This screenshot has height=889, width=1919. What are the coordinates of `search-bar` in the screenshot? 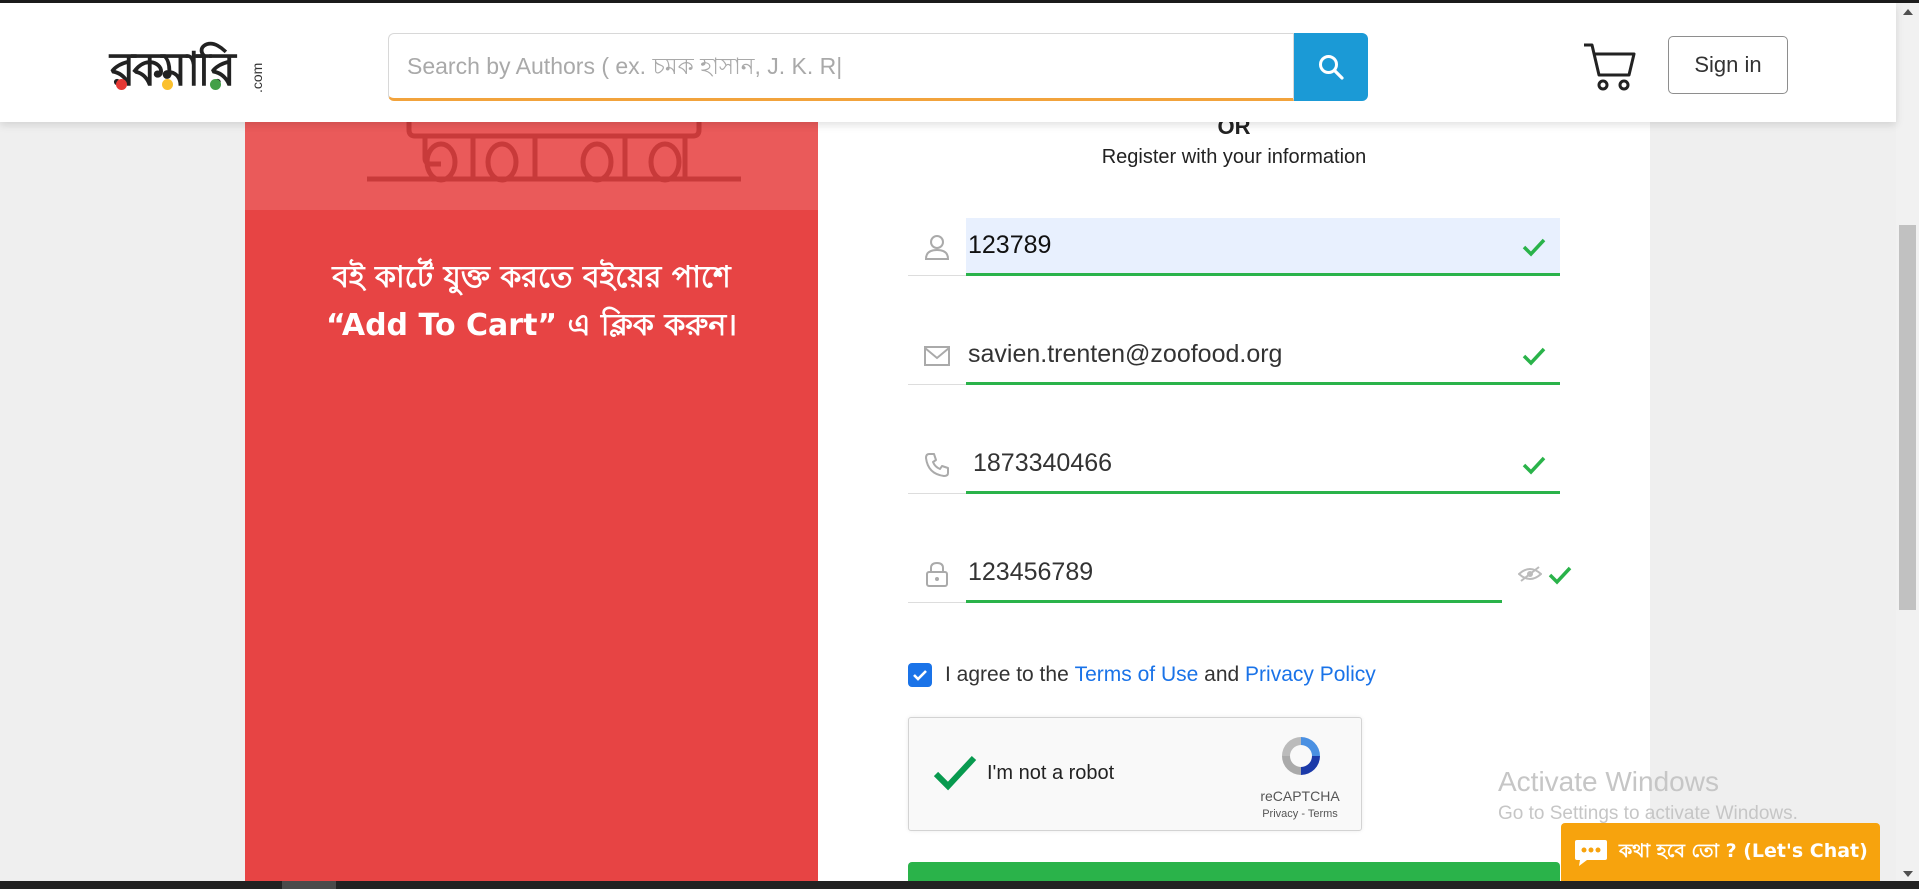 It's located at (878, 67).